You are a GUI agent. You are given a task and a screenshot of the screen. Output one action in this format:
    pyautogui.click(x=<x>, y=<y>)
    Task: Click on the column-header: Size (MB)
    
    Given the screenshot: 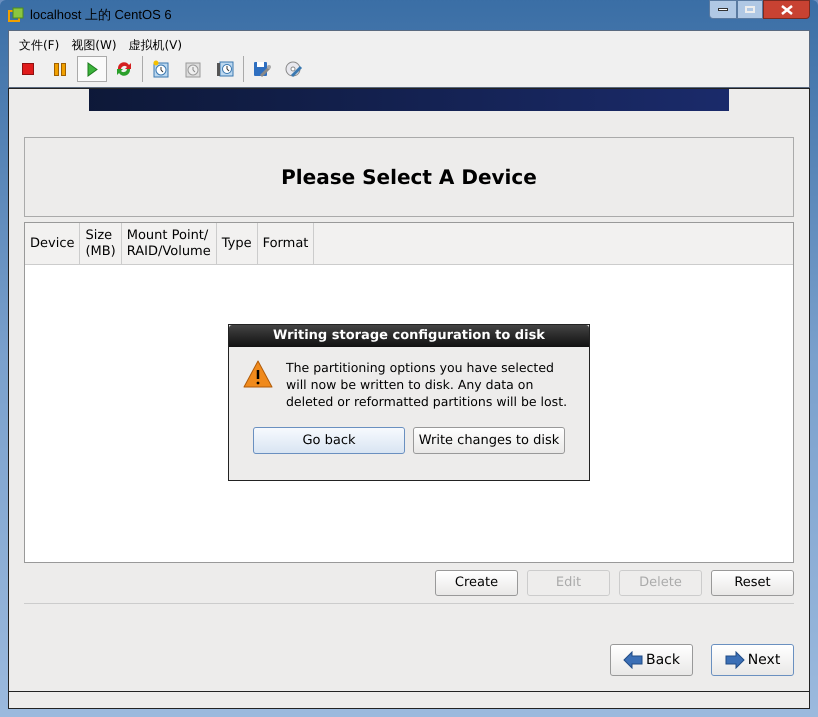 What is the action you would take?
    pyautogui.click(x=101, y=243)
    